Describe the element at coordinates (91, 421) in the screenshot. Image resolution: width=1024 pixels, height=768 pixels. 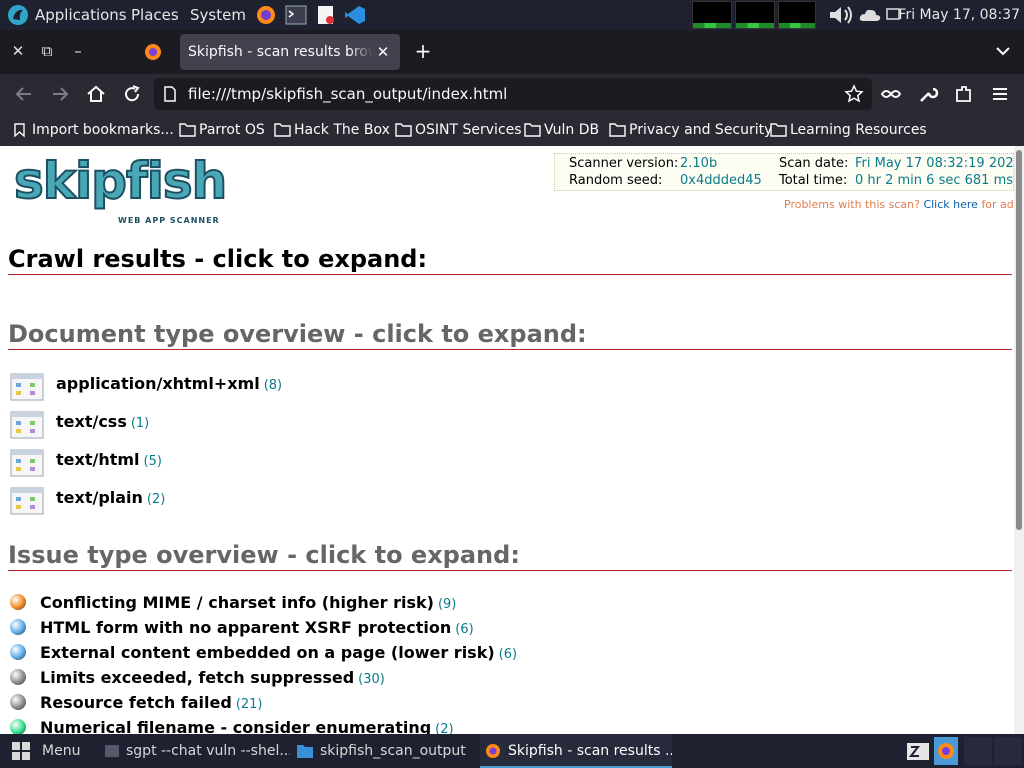
I see `doc-type-name: text/css` at that location.